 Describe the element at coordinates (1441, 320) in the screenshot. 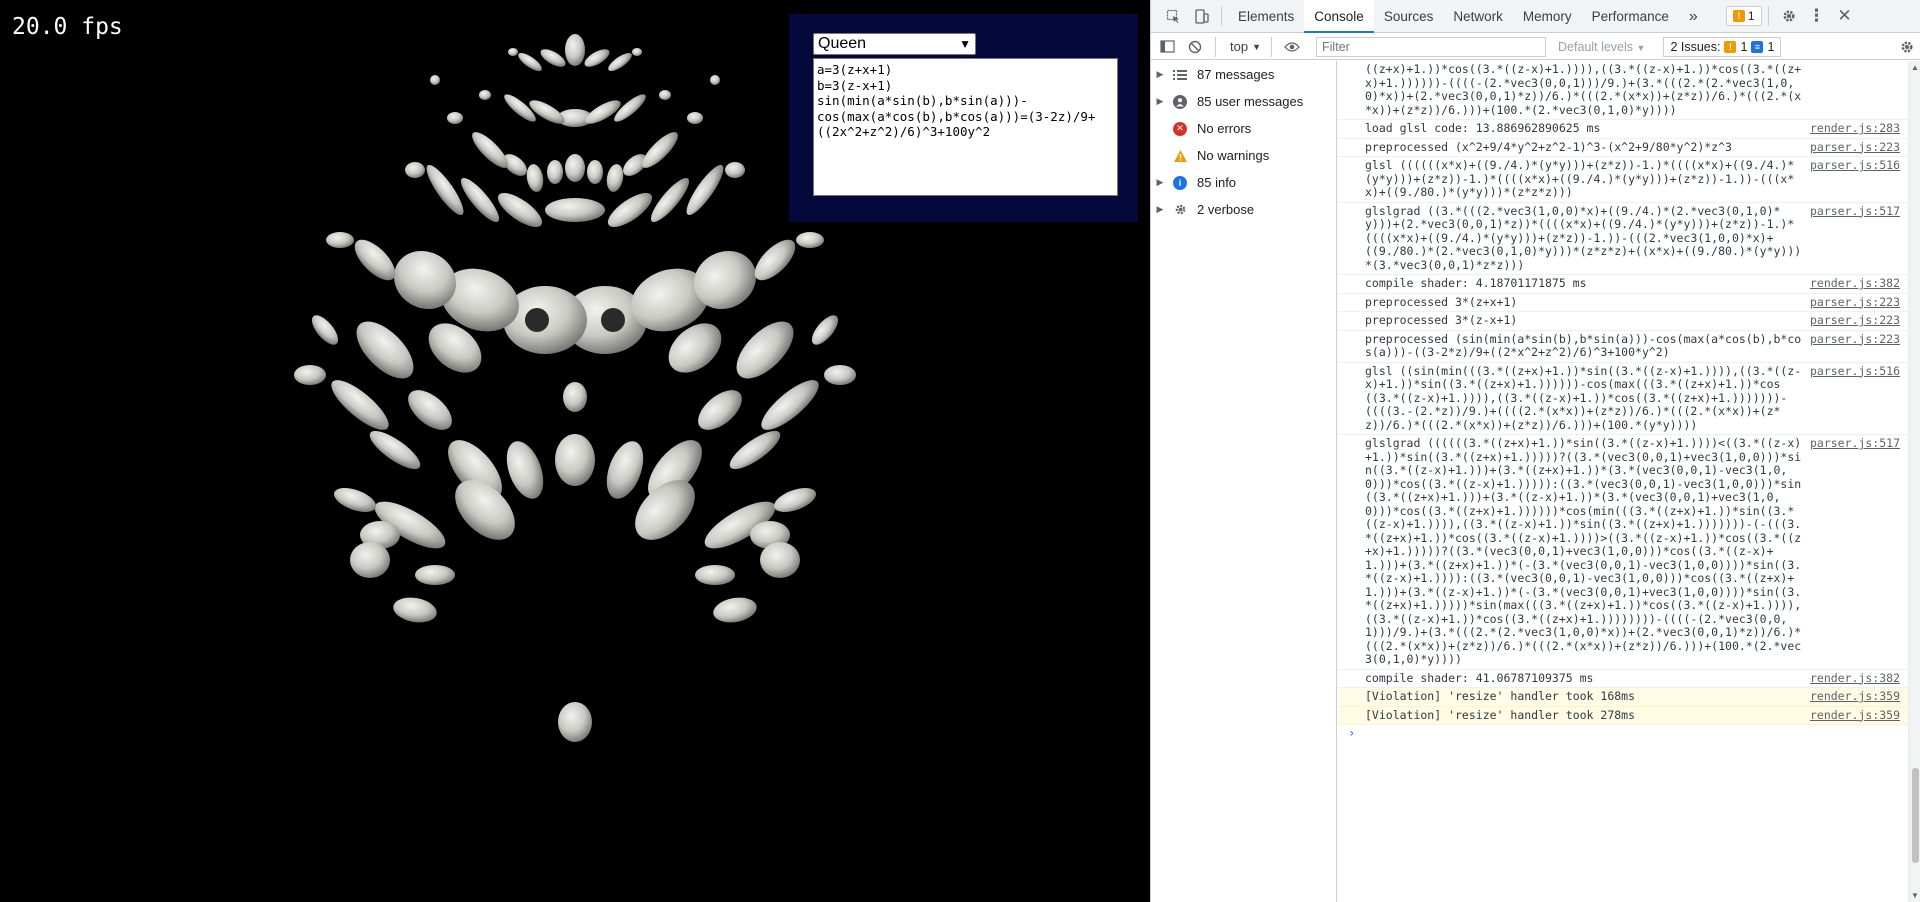

I see `console-message-text: preprocessed 3*(z-x+1)` at that location.